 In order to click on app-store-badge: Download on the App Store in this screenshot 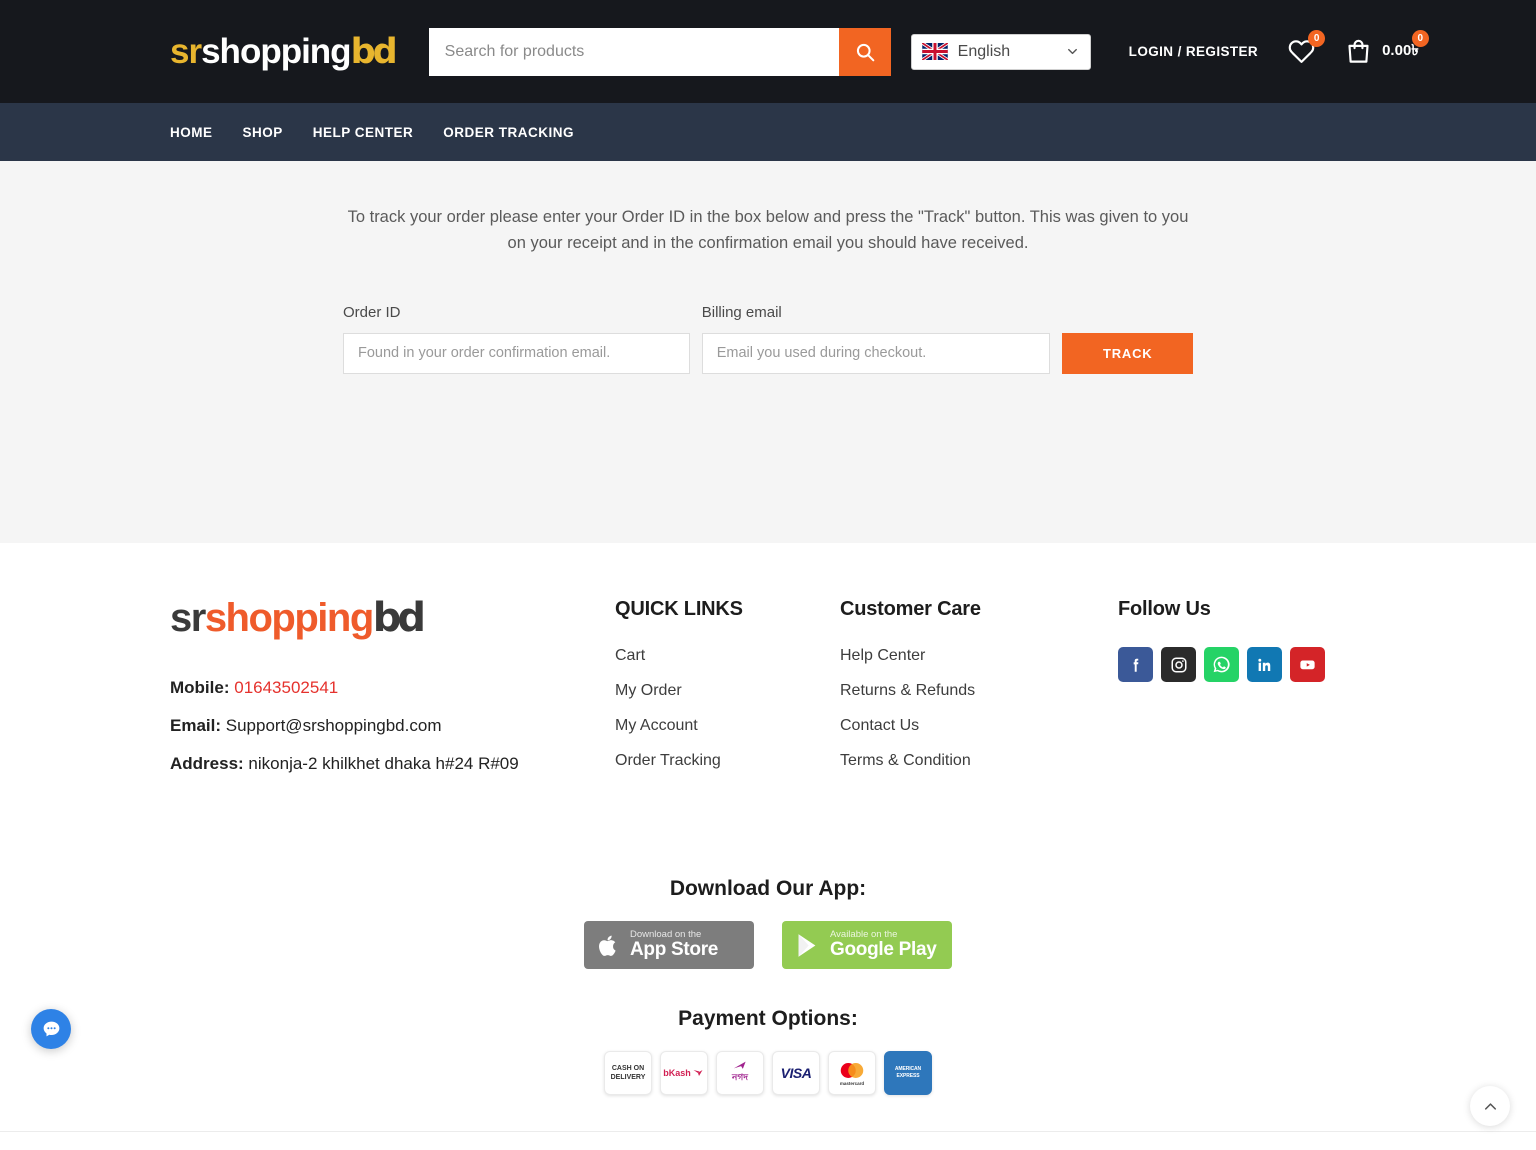, I will do `click(669, 945)`.